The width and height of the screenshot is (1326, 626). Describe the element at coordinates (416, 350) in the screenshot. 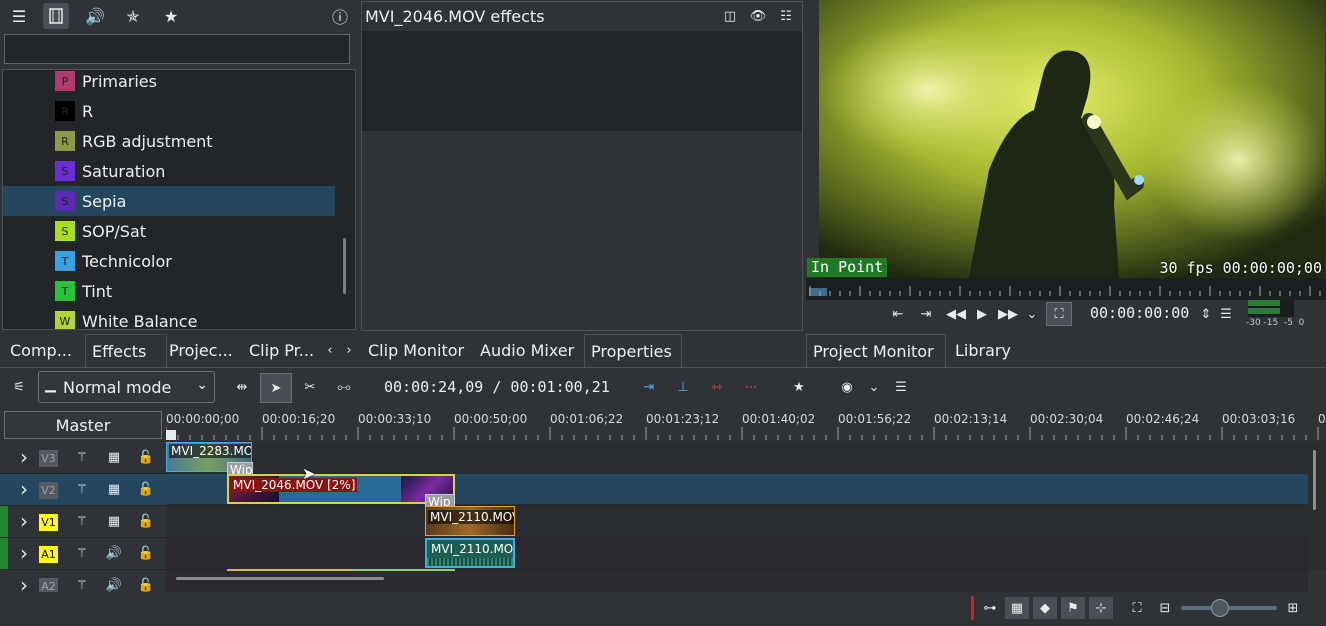

I see `tab-clip-monitor: Clip Monitor` at that location.